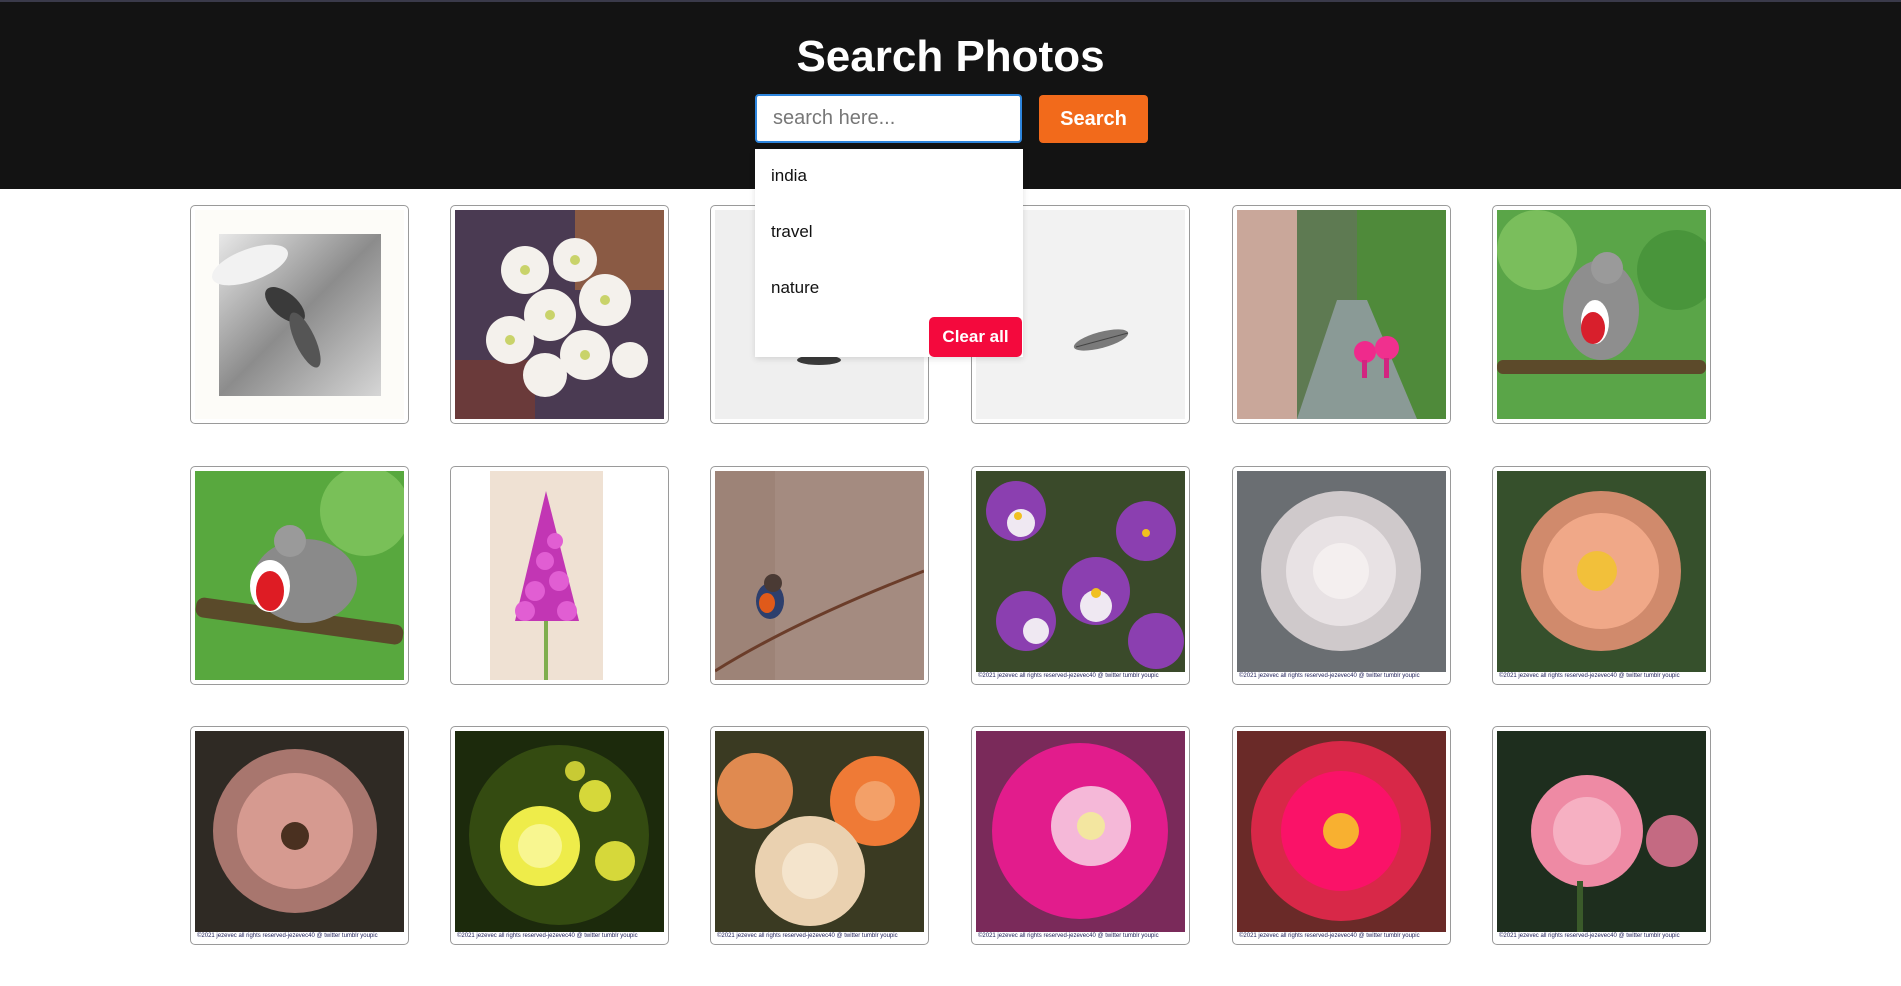 This screenshot has width=1901, height=986. I want to click on history-item: nature, so click(795, 288).